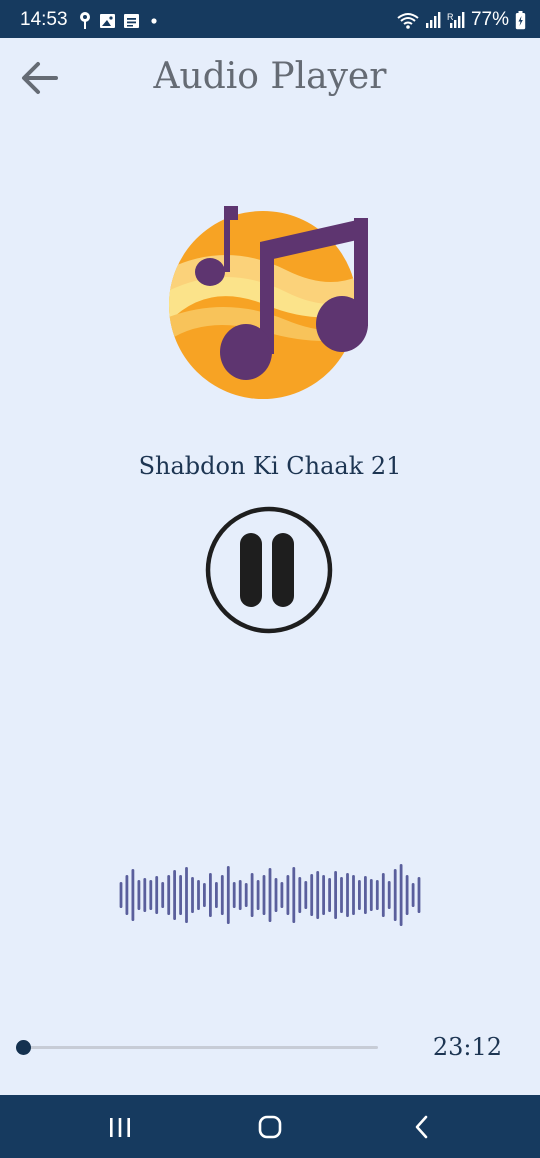 Image resolution: width=540 pixels, height=1158 pixels. Describe the element at coordinates (520, 19) in the screenshot. I see `battery-icon` at that location.